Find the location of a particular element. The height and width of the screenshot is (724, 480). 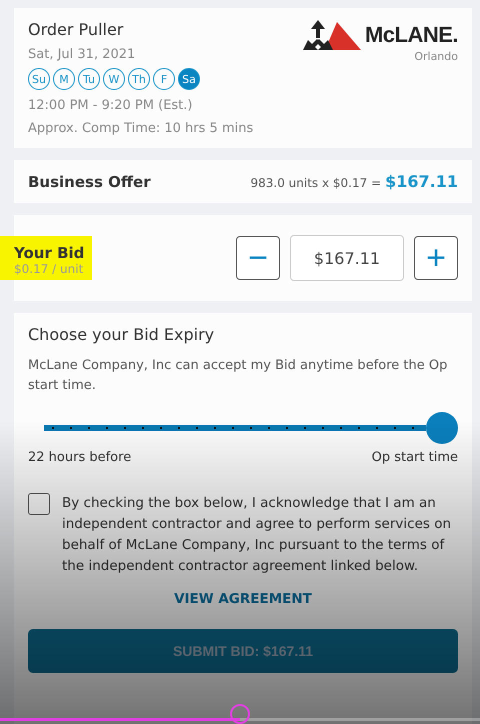

offer-formula: 983.0 units x $0.17 = is located at coordinates (316, 183).